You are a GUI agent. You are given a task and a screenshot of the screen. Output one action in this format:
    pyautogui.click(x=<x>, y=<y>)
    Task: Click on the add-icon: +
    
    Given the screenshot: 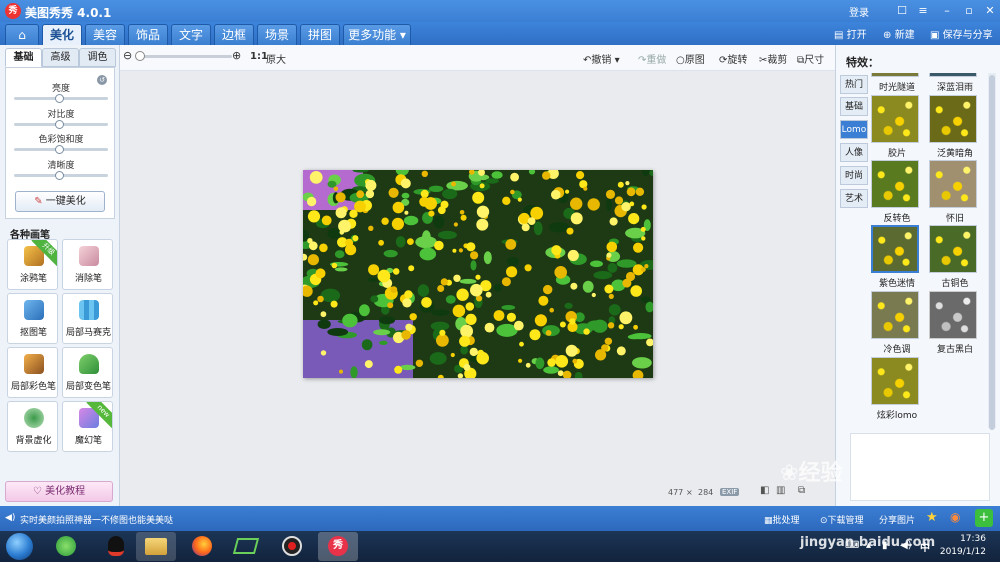 What is the action you would take?
    pyautogui.click(x=984, y=518)
    